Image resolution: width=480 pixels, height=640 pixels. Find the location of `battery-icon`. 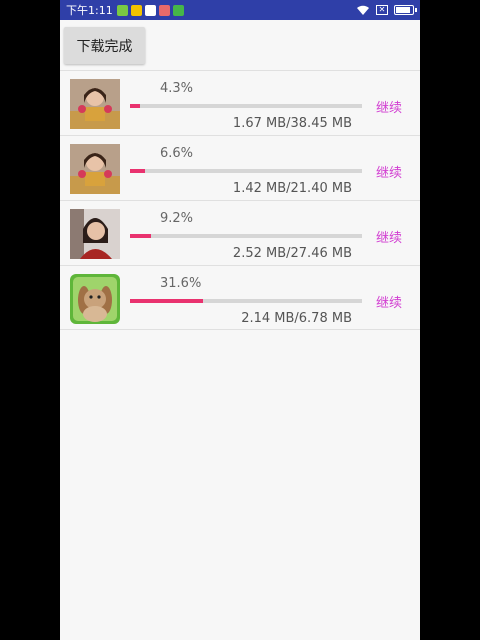

battery-icon is located at coordinates (405, 10).